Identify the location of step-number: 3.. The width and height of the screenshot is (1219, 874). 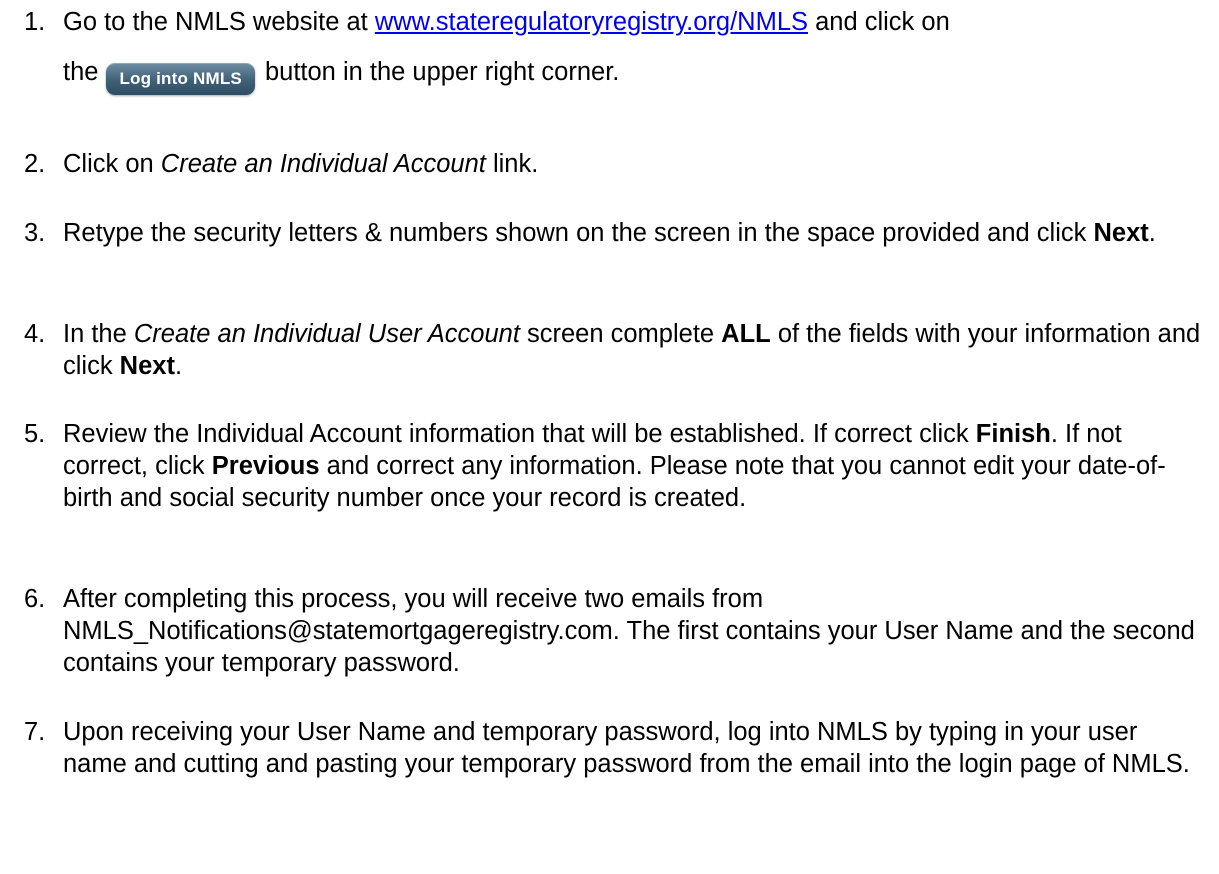
(35, 233).